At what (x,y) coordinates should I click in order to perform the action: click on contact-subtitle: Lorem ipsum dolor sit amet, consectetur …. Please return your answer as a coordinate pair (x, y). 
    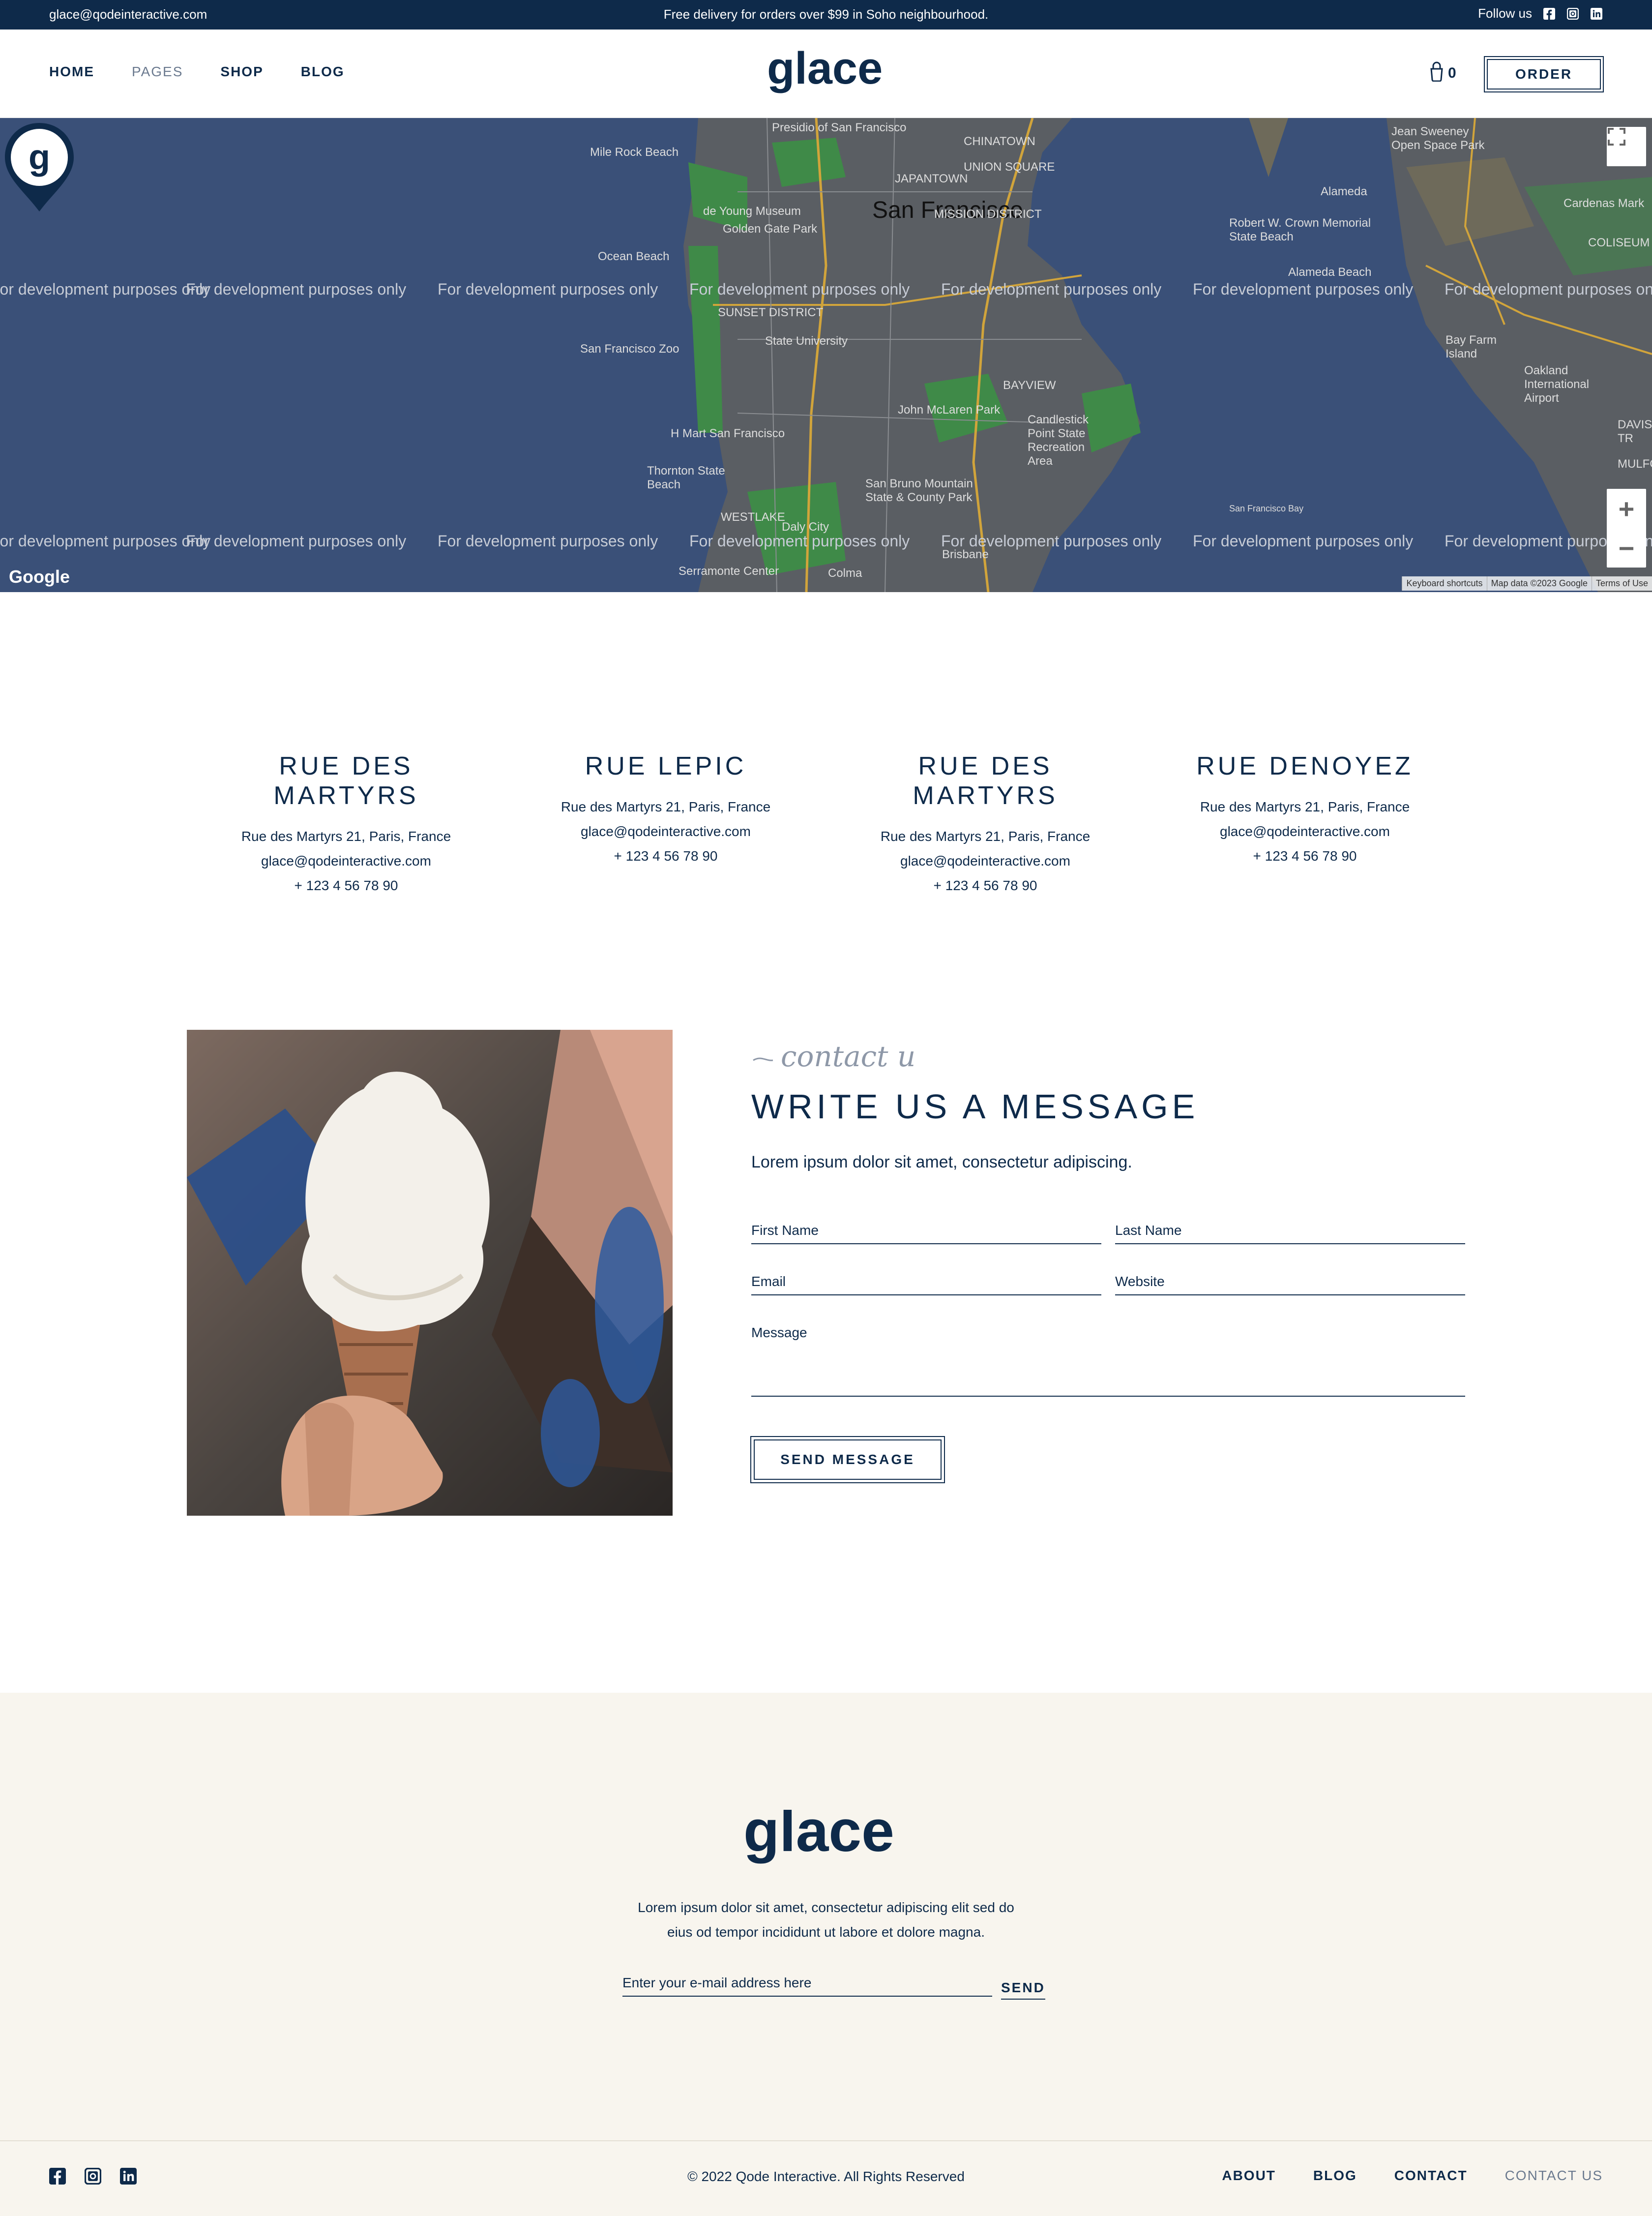
    Looking at the image, I should click on (941, 1162).